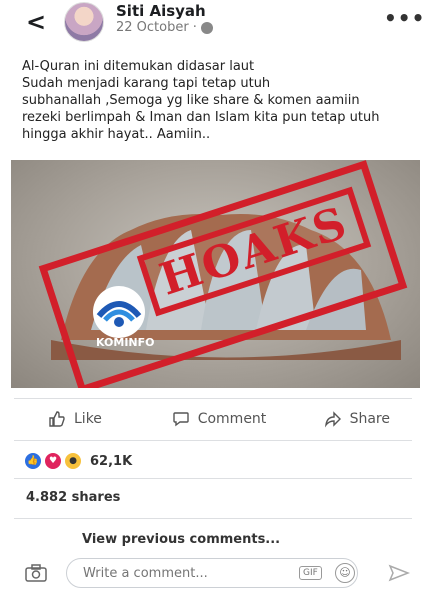  Describe the element at coordinates (181, 419) in the screenshot. I see `comment-bubble-icon` at that location.